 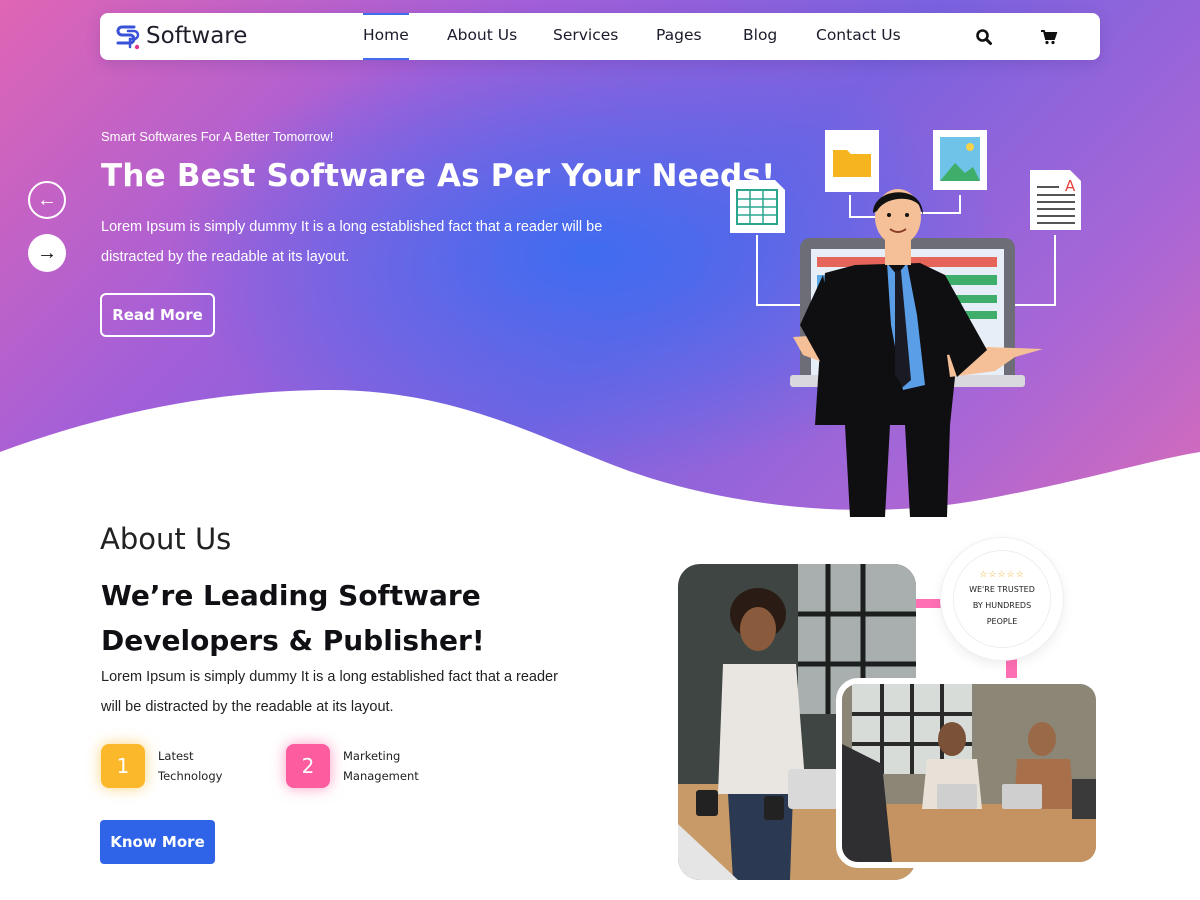 I want to click on hero-tagline: Smart Softwares For A Better Tomorrow!, so click(x=217, y=136).